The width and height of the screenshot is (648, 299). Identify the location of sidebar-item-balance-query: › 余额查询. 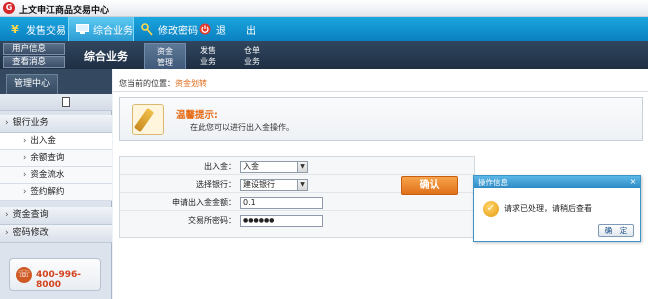
(56, 158).